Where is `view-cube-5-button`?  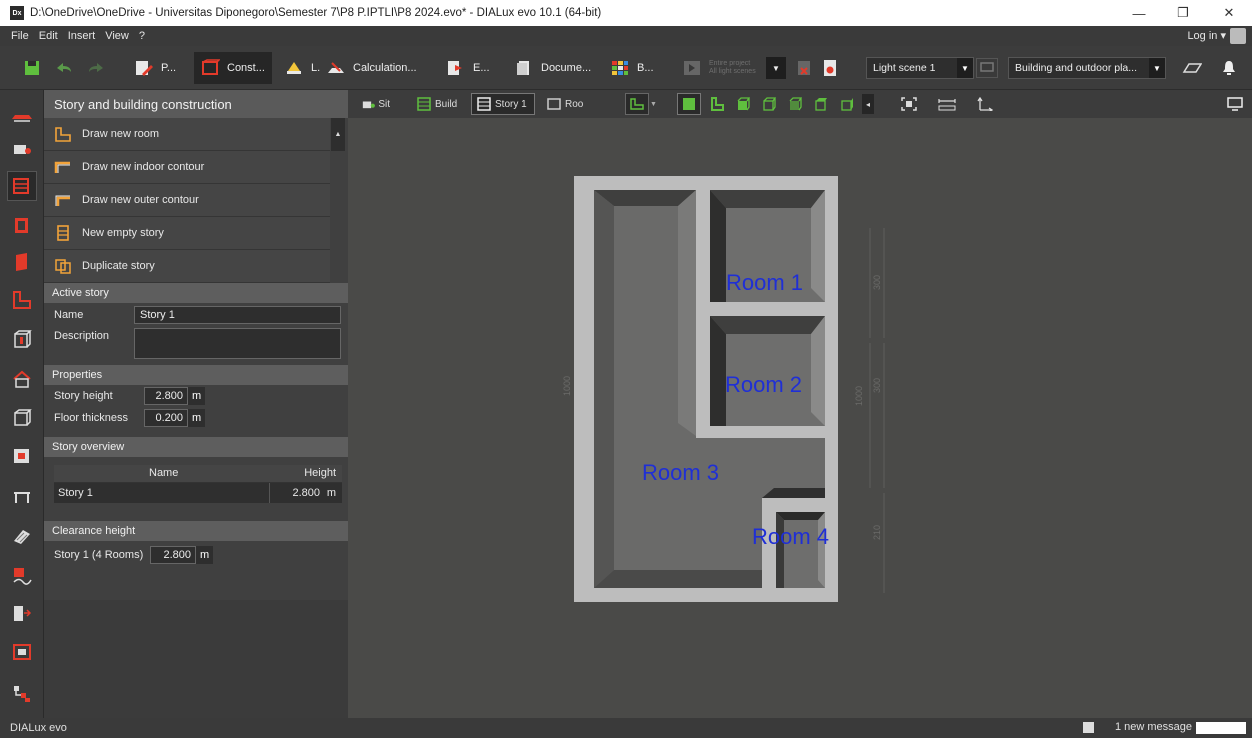
view-cube-5-button is located at coordinates (847, 104).